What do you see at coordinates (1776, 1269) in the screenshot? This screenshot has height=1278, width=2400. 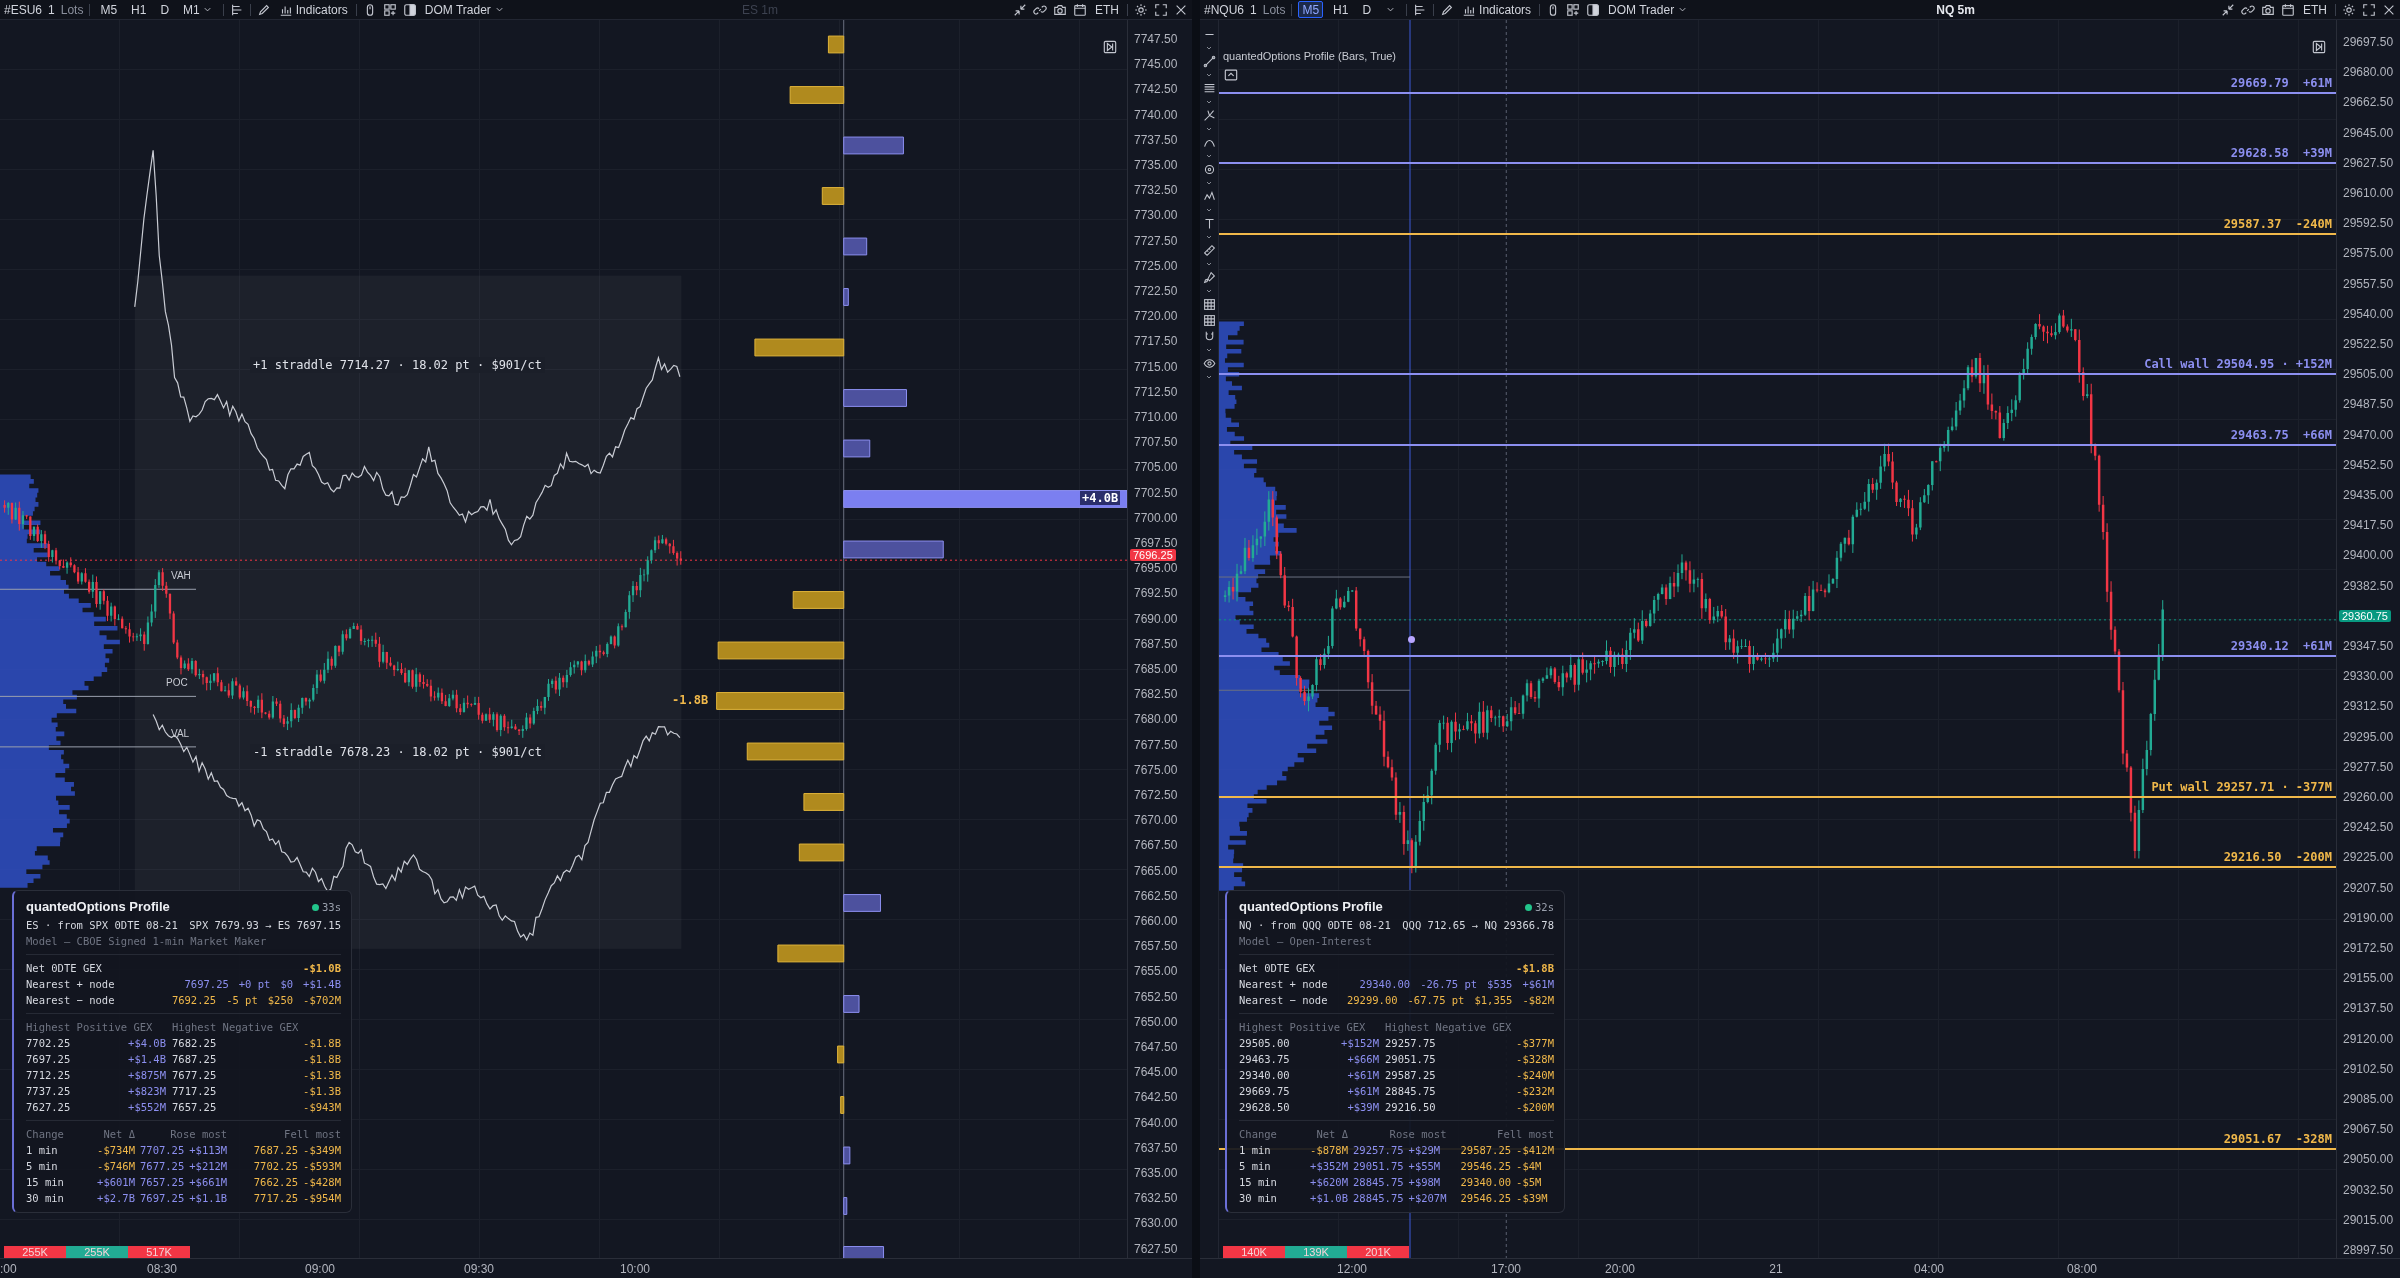 I see `time-label: 21` at bounding box center [1776, 1269].